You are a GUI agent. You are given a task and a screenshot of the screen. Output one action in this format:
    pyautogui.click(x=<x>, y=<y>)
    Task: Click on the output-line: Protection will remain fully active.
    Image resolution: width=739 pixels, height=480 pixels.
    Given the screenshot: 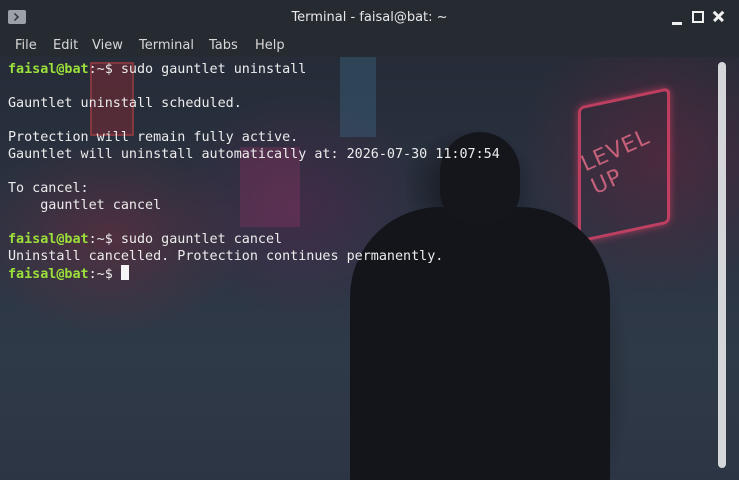 What is the action you would take?
    pyautogui.click(x=153, y=137)
    